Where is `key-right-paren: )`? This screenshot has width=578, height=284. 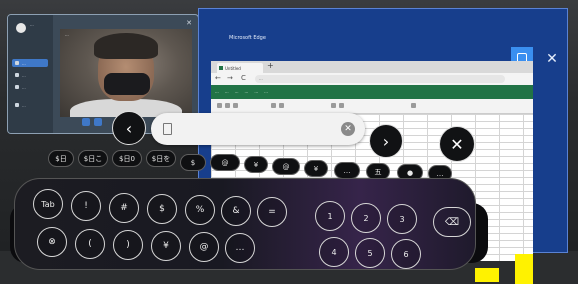 key-right-paren: ) is located at coordinates (128, 245).